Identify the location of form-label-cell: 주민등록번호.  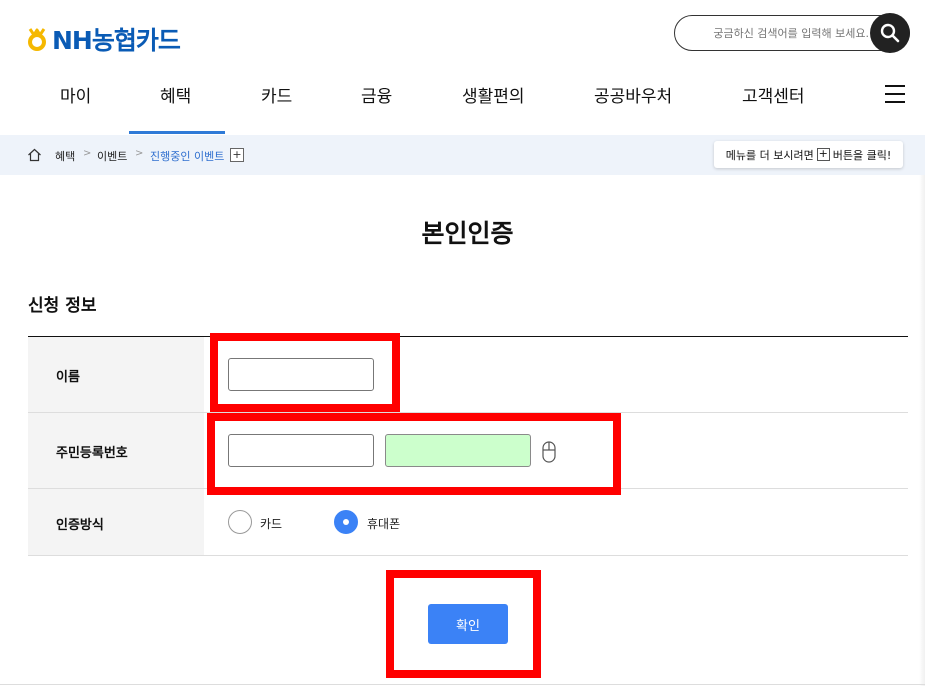
(116, 450).